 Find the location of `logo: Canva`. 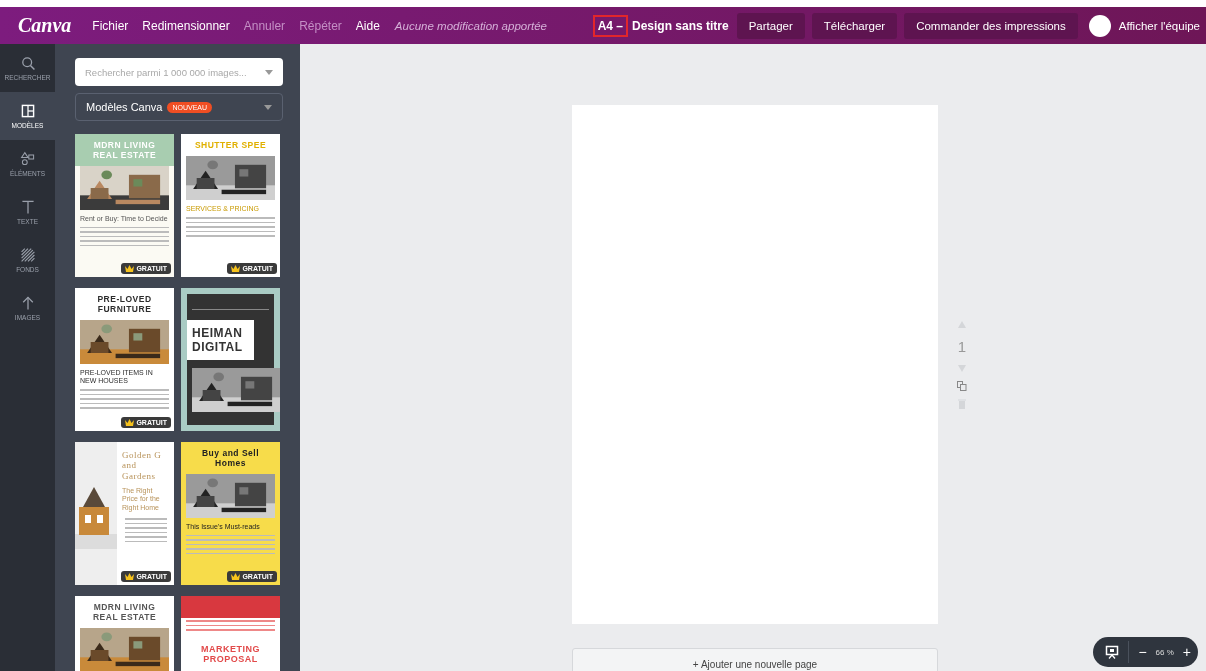

logo: Canva is located at coordinates (45, 25).